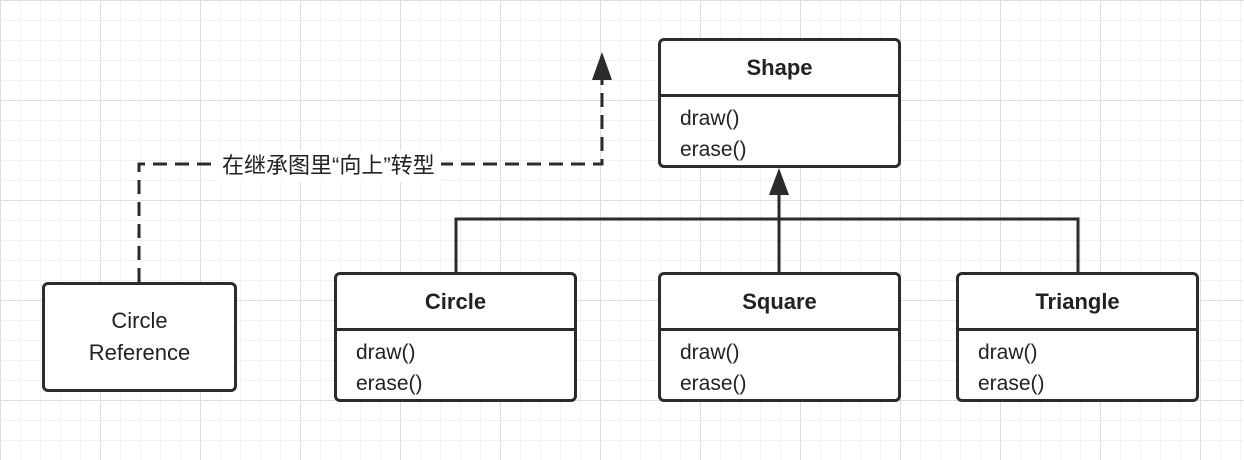  I want to click on triangle-method-erase: erase(), so click(1011, 383).